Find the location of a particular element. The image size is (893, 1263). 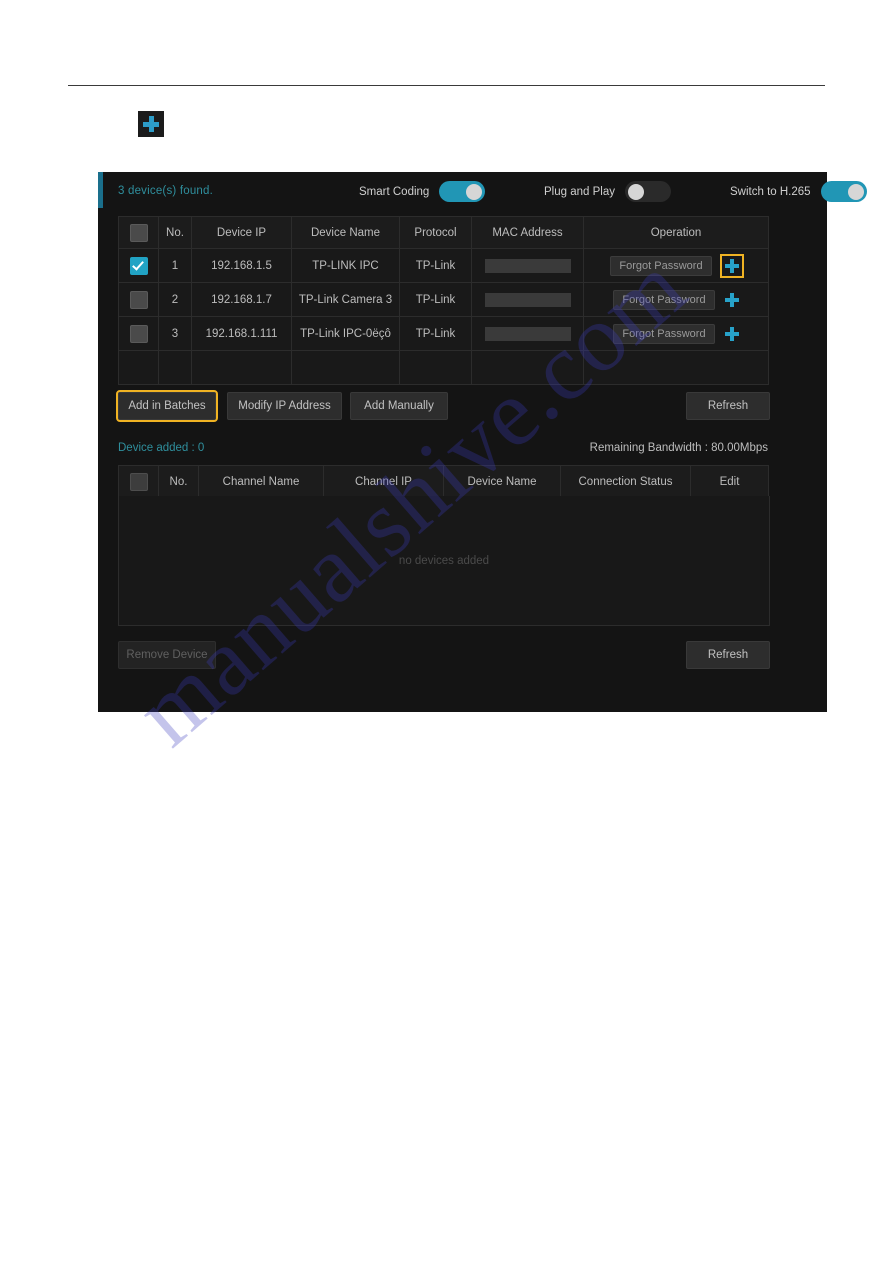

column-header-operation: Operation is located at coordinates (676, 232).